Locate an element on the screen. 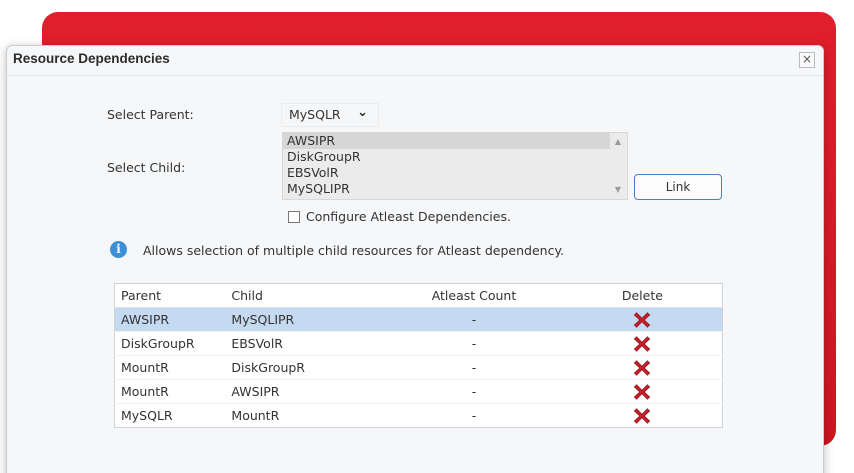 This screenshot has height=473, width=854. chevron-down-icon: ⌄ is located at coordinates (362, 112).